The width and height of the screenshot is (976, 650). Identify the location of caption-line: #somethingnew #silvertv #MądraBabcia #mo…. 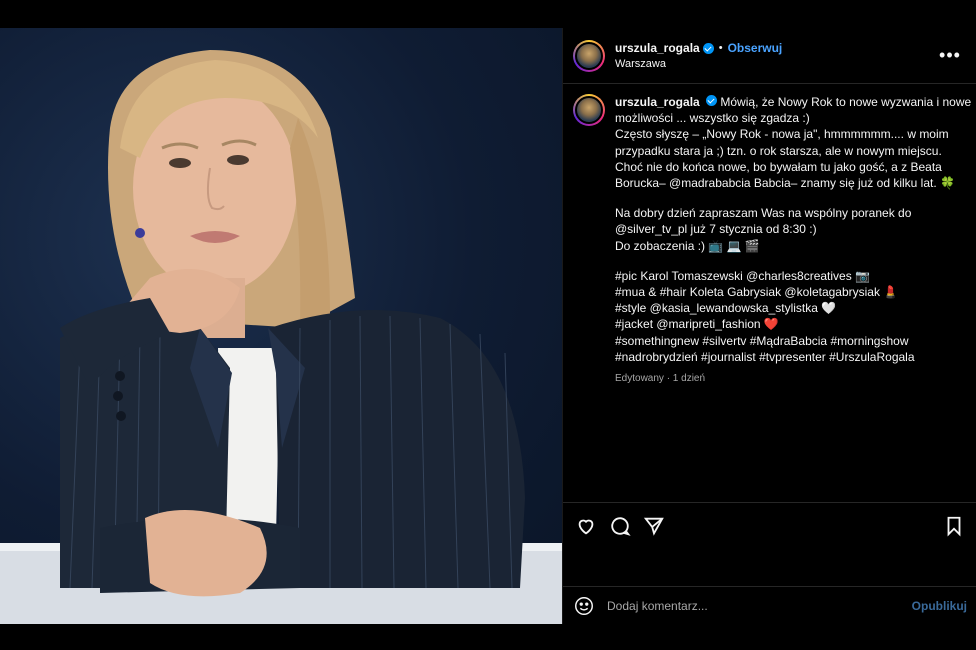
(762, 340).